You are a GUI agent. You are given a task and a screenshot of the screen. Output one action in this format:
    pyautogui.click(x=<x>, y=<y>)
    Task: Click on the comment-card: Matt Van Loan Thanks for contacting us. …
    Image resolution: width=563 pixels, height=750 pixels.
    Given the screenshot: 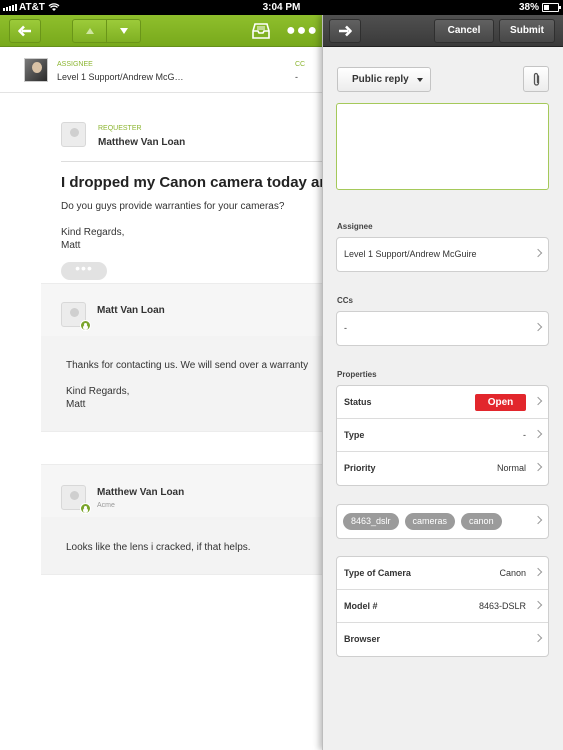 What is the action you would take?
    pyautogui.click(x=181, y=357)
    